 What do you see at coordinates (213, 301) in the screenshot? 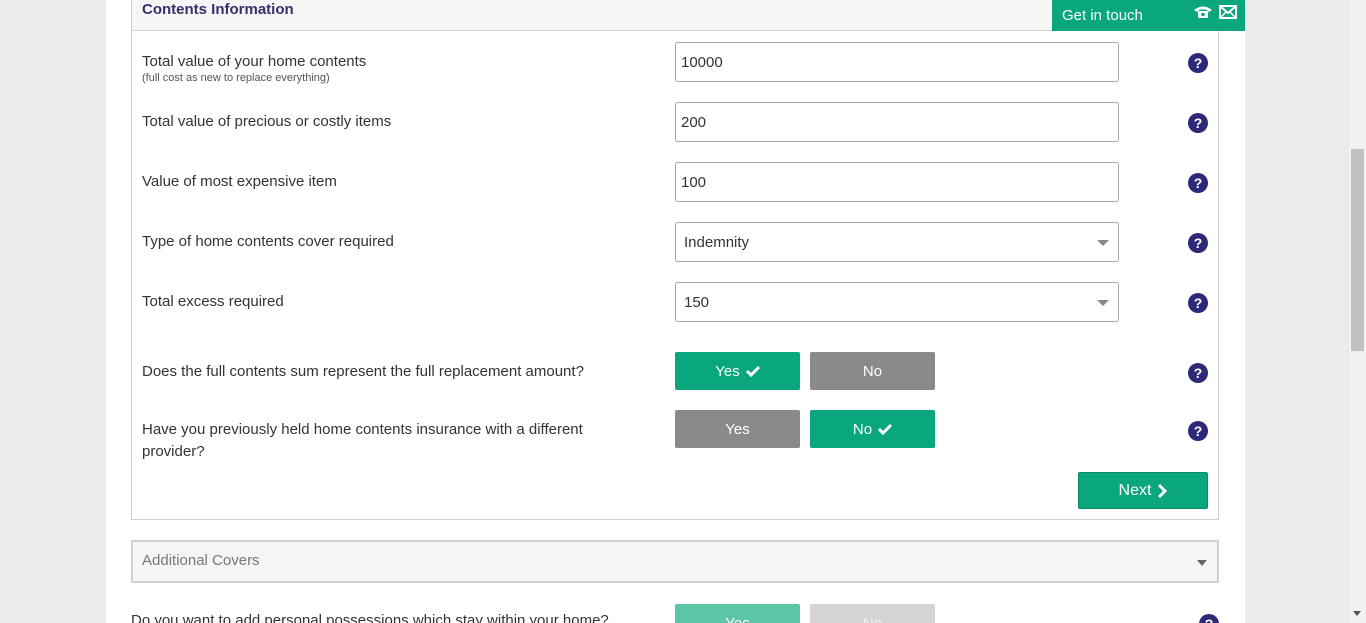
I see `excess-label: Total excess required` at bounding box center [213, 301].